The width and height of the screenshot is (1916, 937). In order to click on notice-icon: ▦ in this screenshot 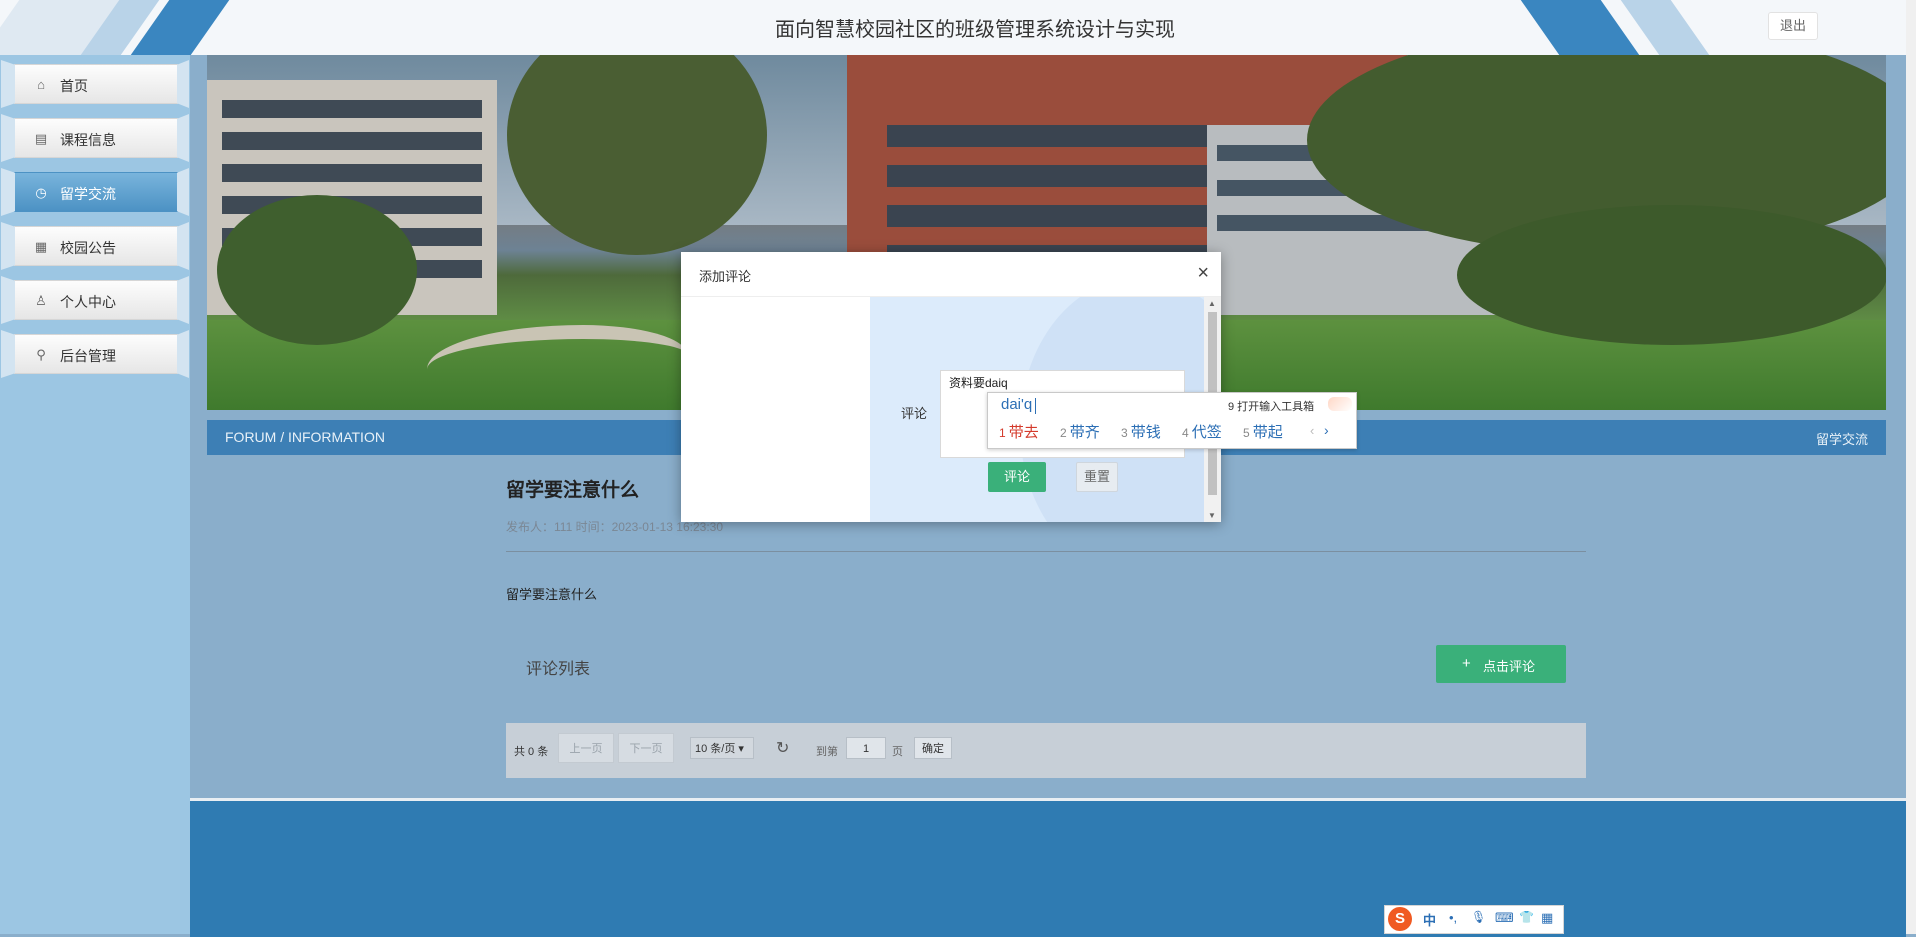, I will do `click(41, 246)`.